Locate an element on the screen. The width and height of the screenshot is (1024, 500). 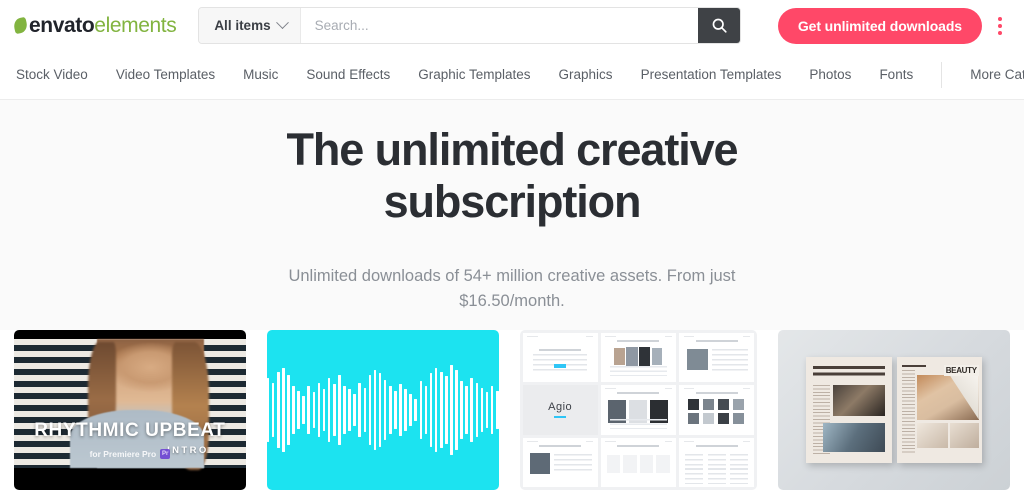
search-icon is located at coordinates (719, 25).